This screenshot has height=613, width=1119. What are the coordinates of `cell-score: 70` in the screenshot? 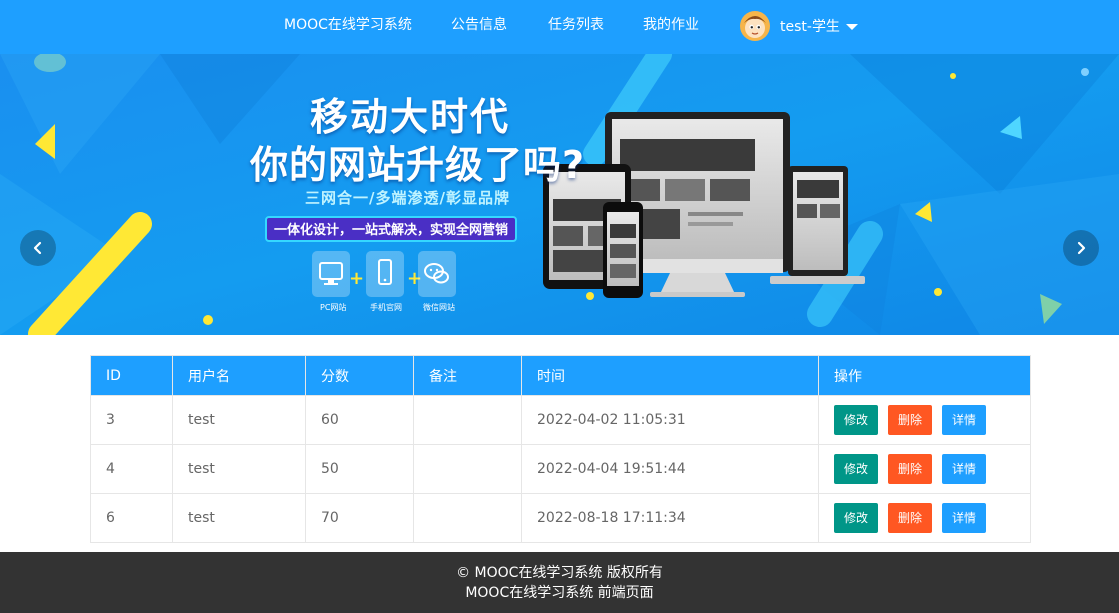 It's located at (359, 518).